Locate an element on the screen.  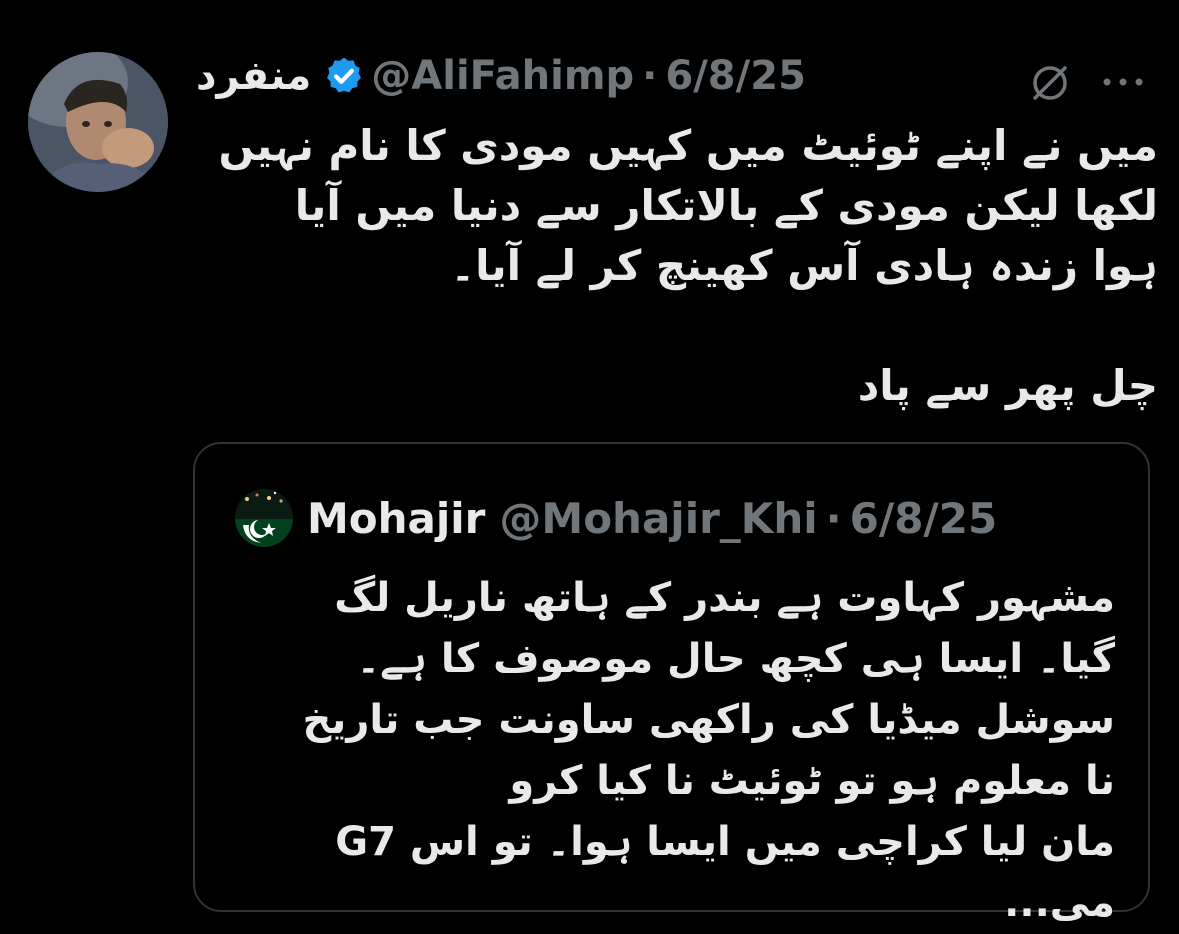
quoted-tweet-date: 6/8/25 is located at coordinates (924, 518).